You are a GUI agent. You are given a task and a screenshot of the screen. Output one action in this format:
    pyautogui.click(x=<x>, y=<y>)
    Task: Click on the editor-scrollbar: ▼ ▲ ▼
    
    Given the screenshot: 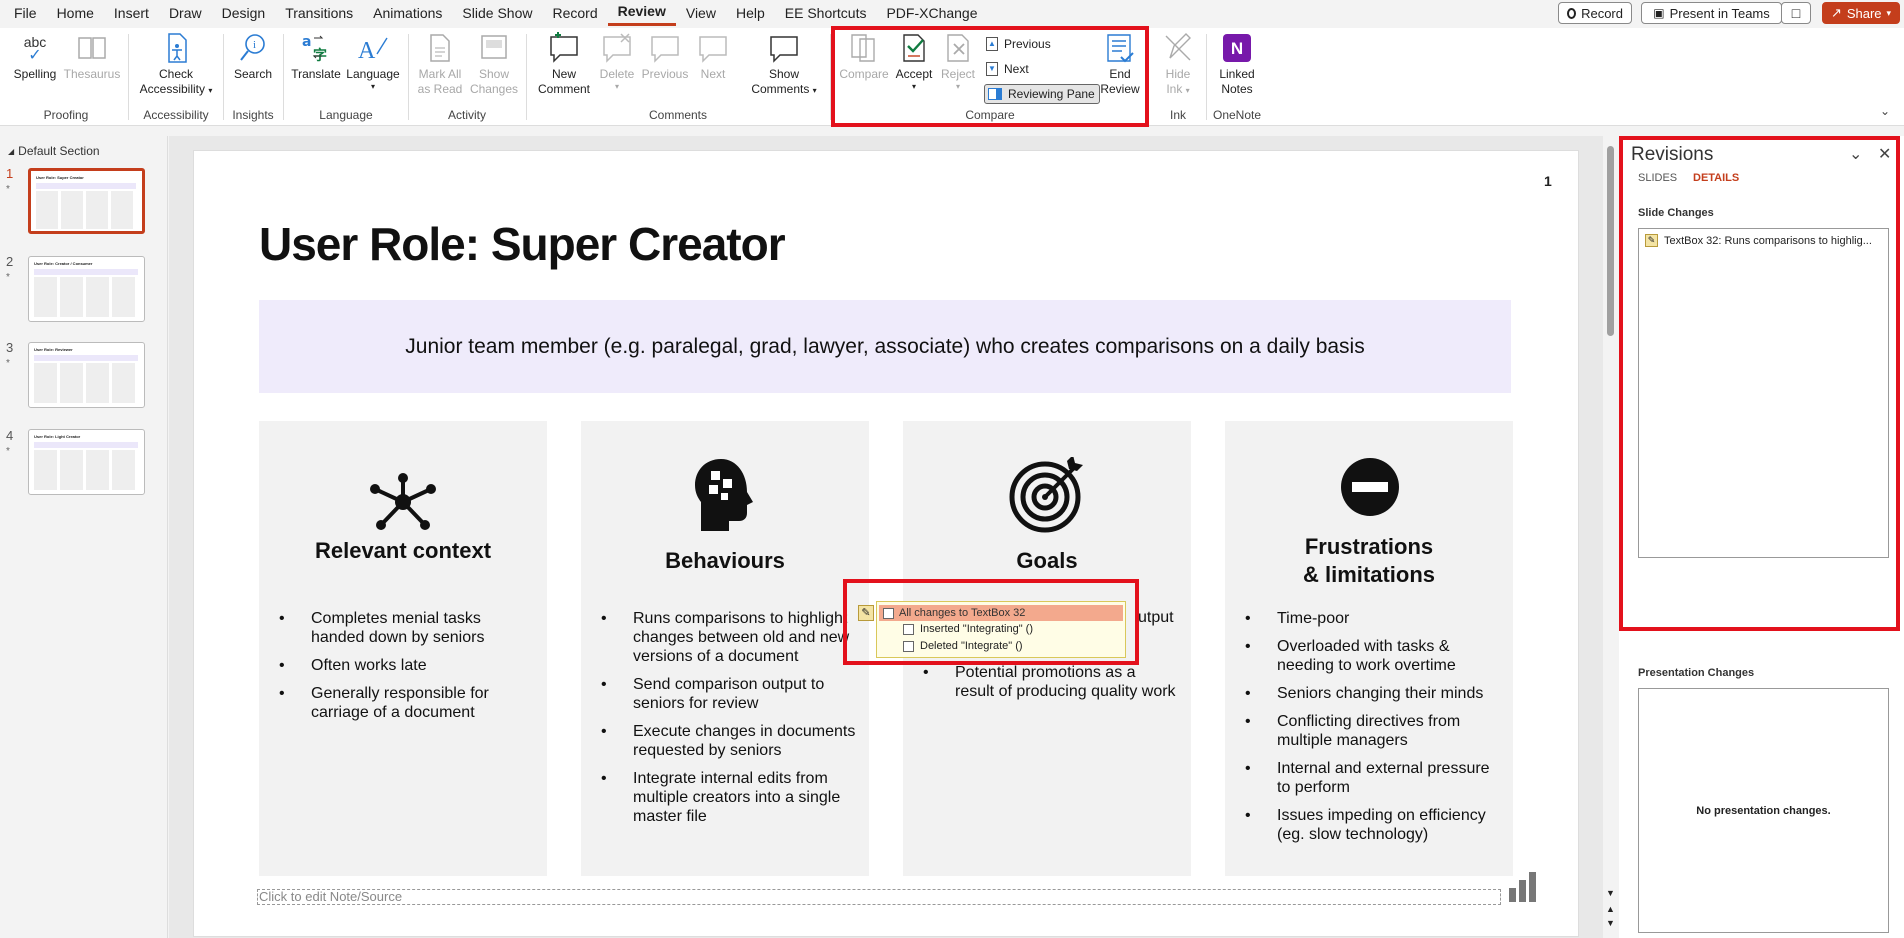 What is the action you would take?
    pyautogui.click(x=1611, y=537)
    